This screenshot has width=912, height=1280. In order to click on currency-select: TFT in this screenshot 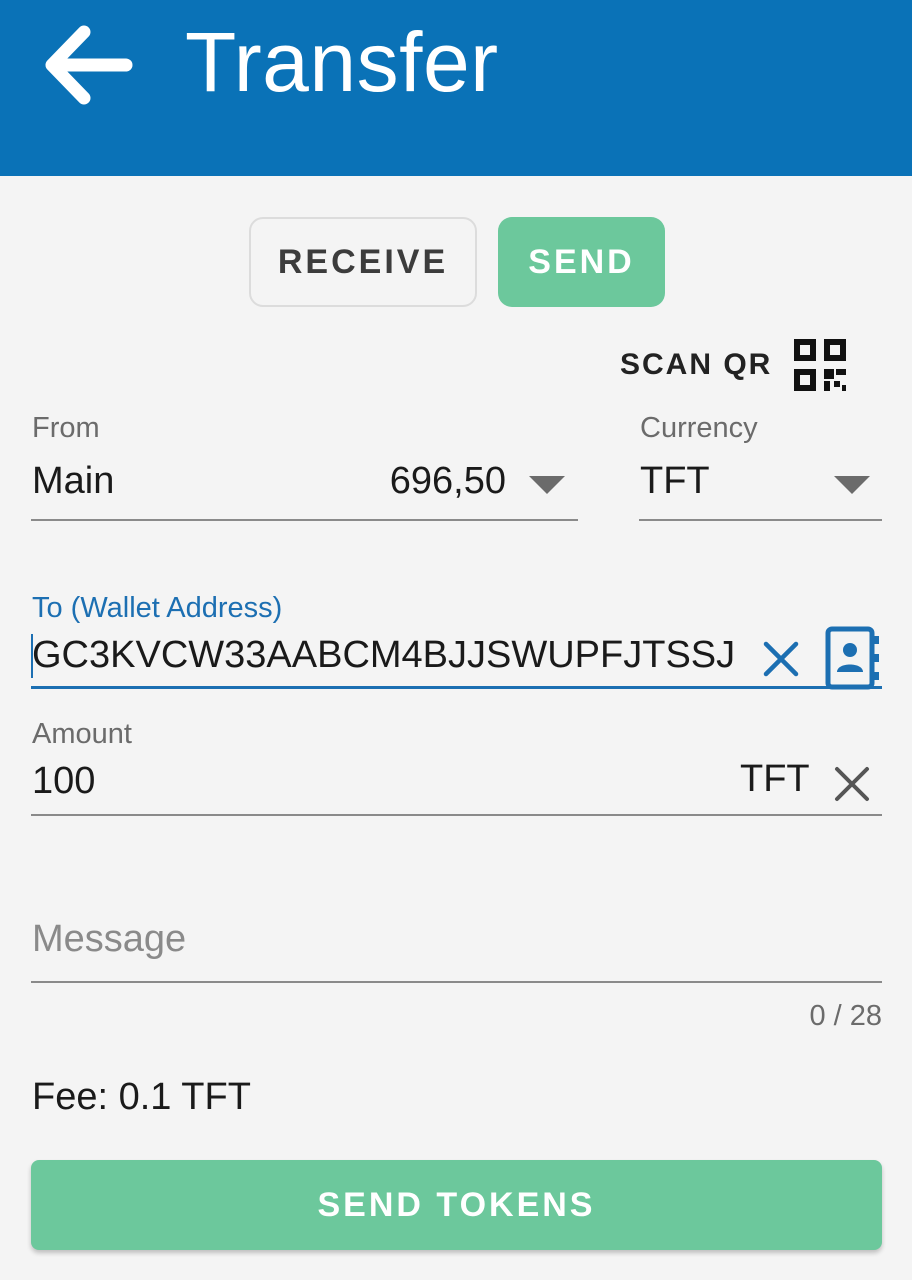, I will do `click(760, 486)`.